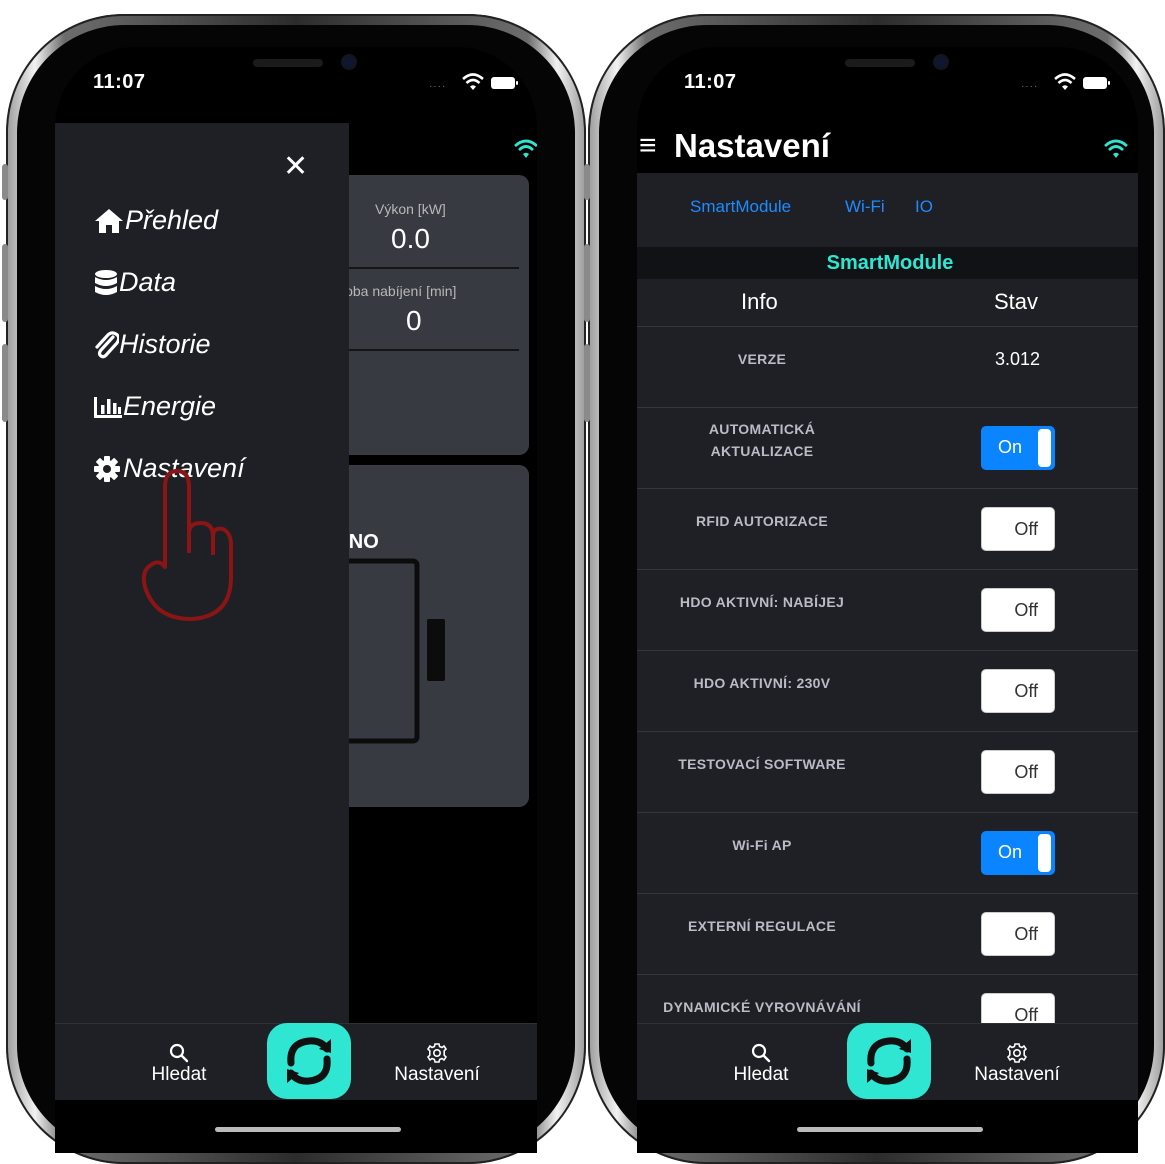 This screenshot has width=1165, height=1164. I want to click on settings-row-test-software: TESTOVACÍ SOFTWARE Off, so click(887, 772).